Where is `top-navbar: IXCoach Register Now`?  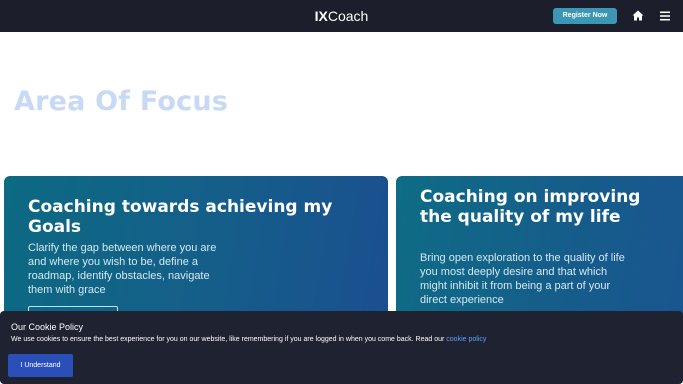 top-navbar: IXCoach Register Now is located at coordinates (341, 16).